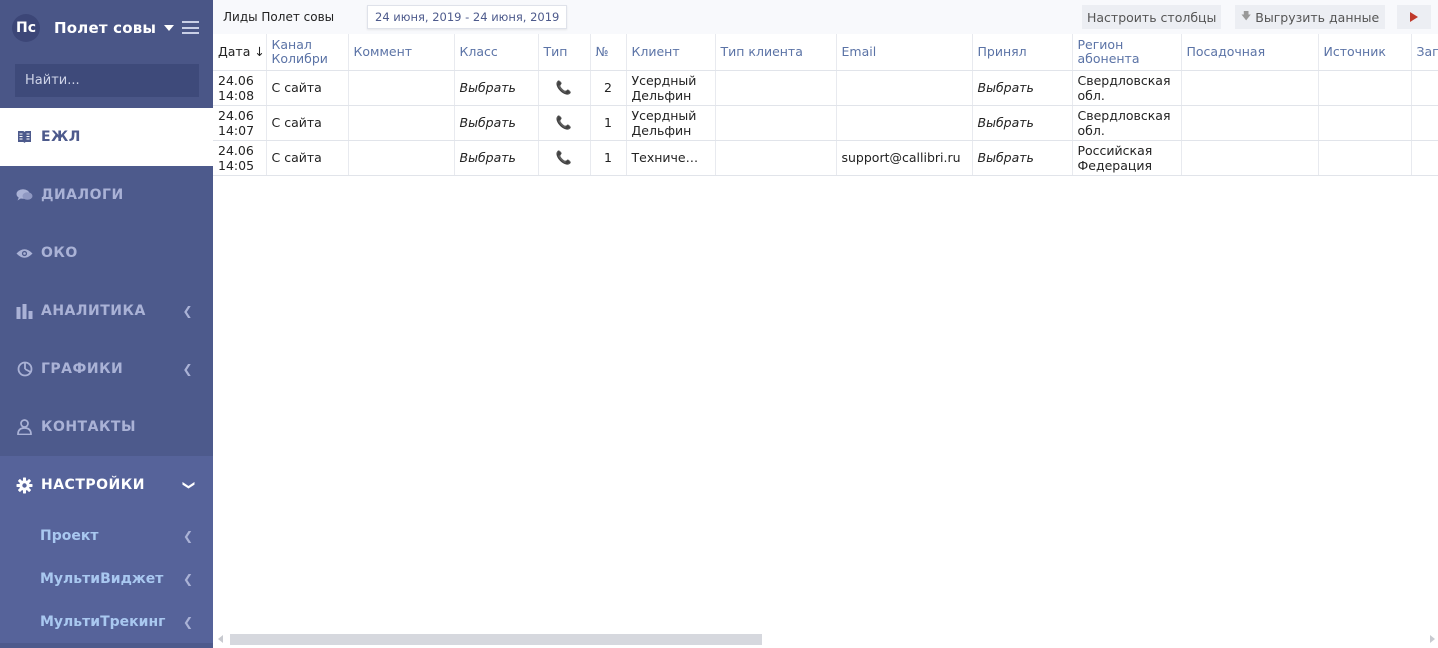 This screenshot has height=648, width=1438. What do you see at coordinates (1317, 17) in the screenshot?
I see `export-data-label: Выгрузить данные` at bounding box center [1317, 17].